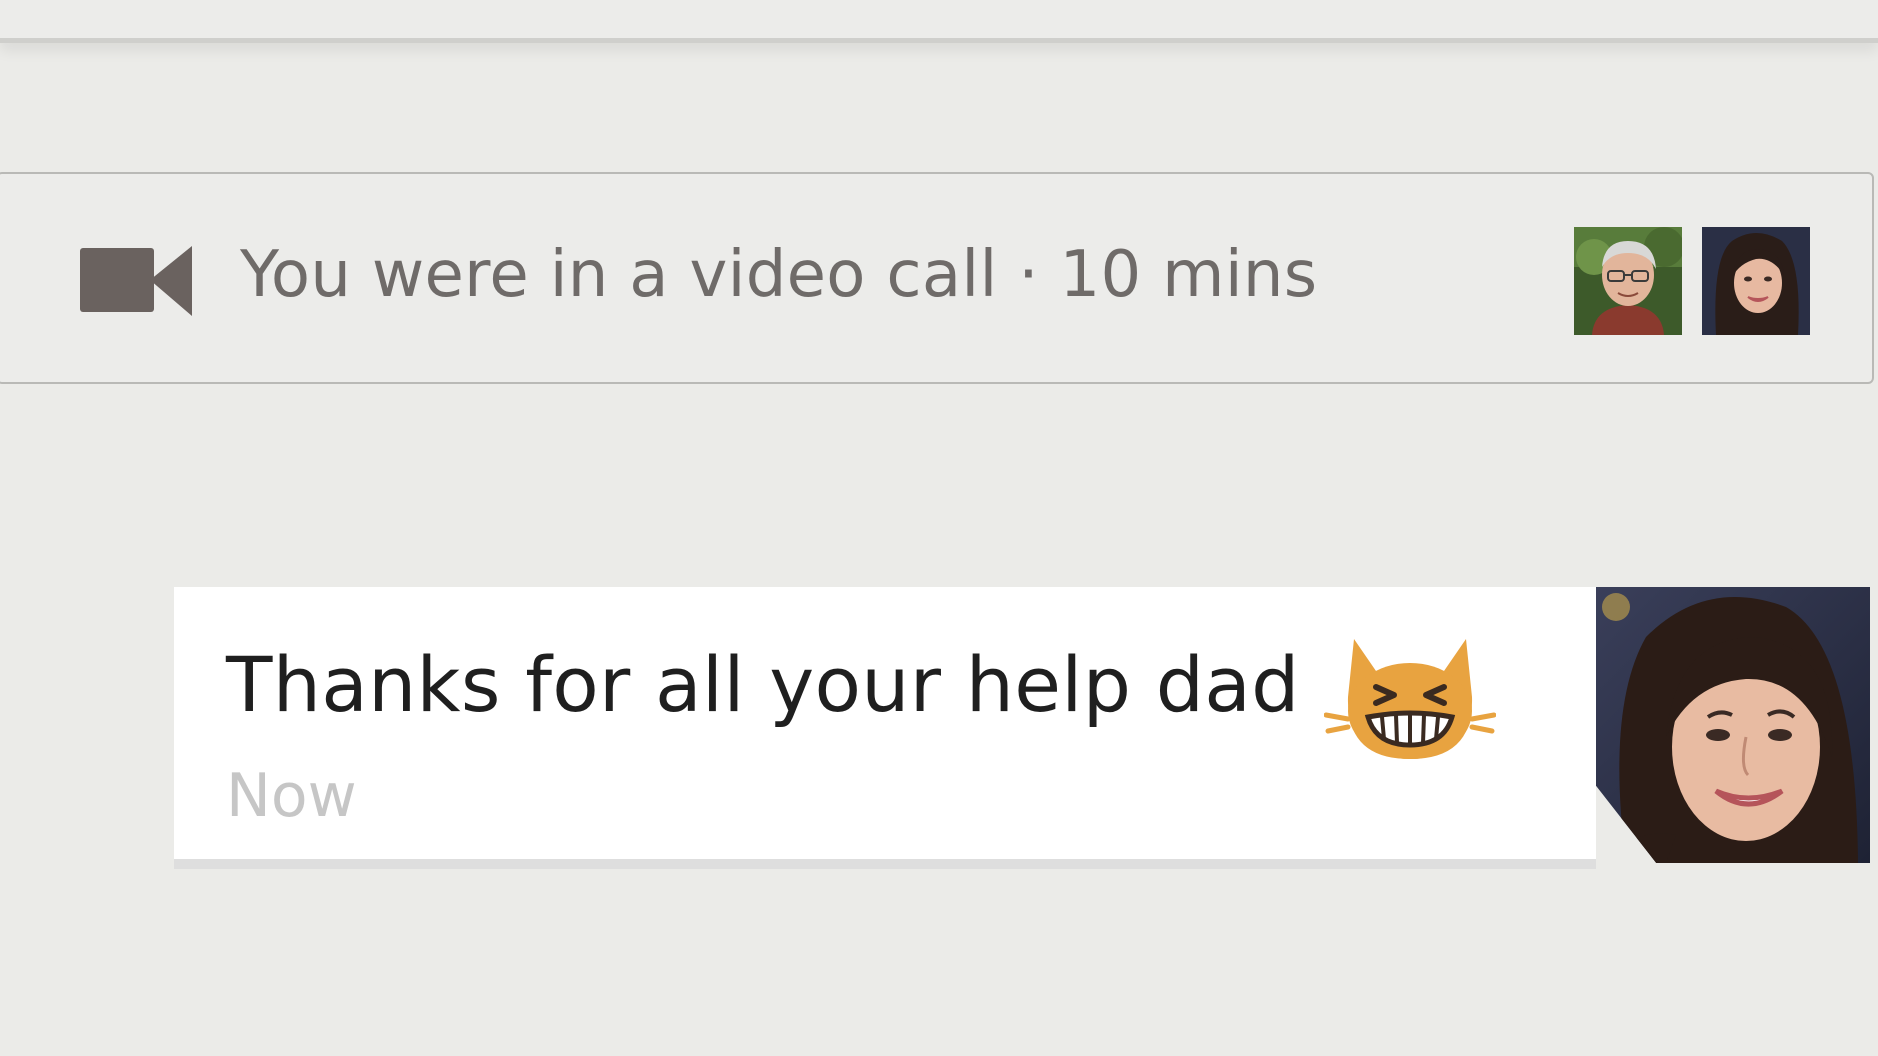 This screenshot has width=1878, height=1056. Describe the element at coordinates (291, 796) in the screenshot. I see `message-timestamp: Now` at that location.